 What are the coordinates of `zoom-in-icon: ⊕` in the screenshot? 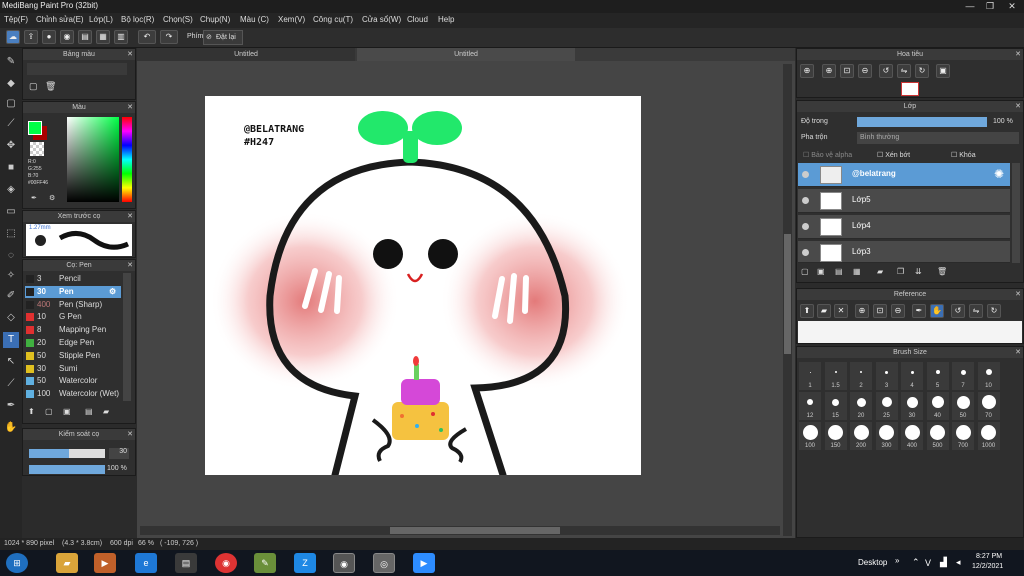 It's located at (807, 71).